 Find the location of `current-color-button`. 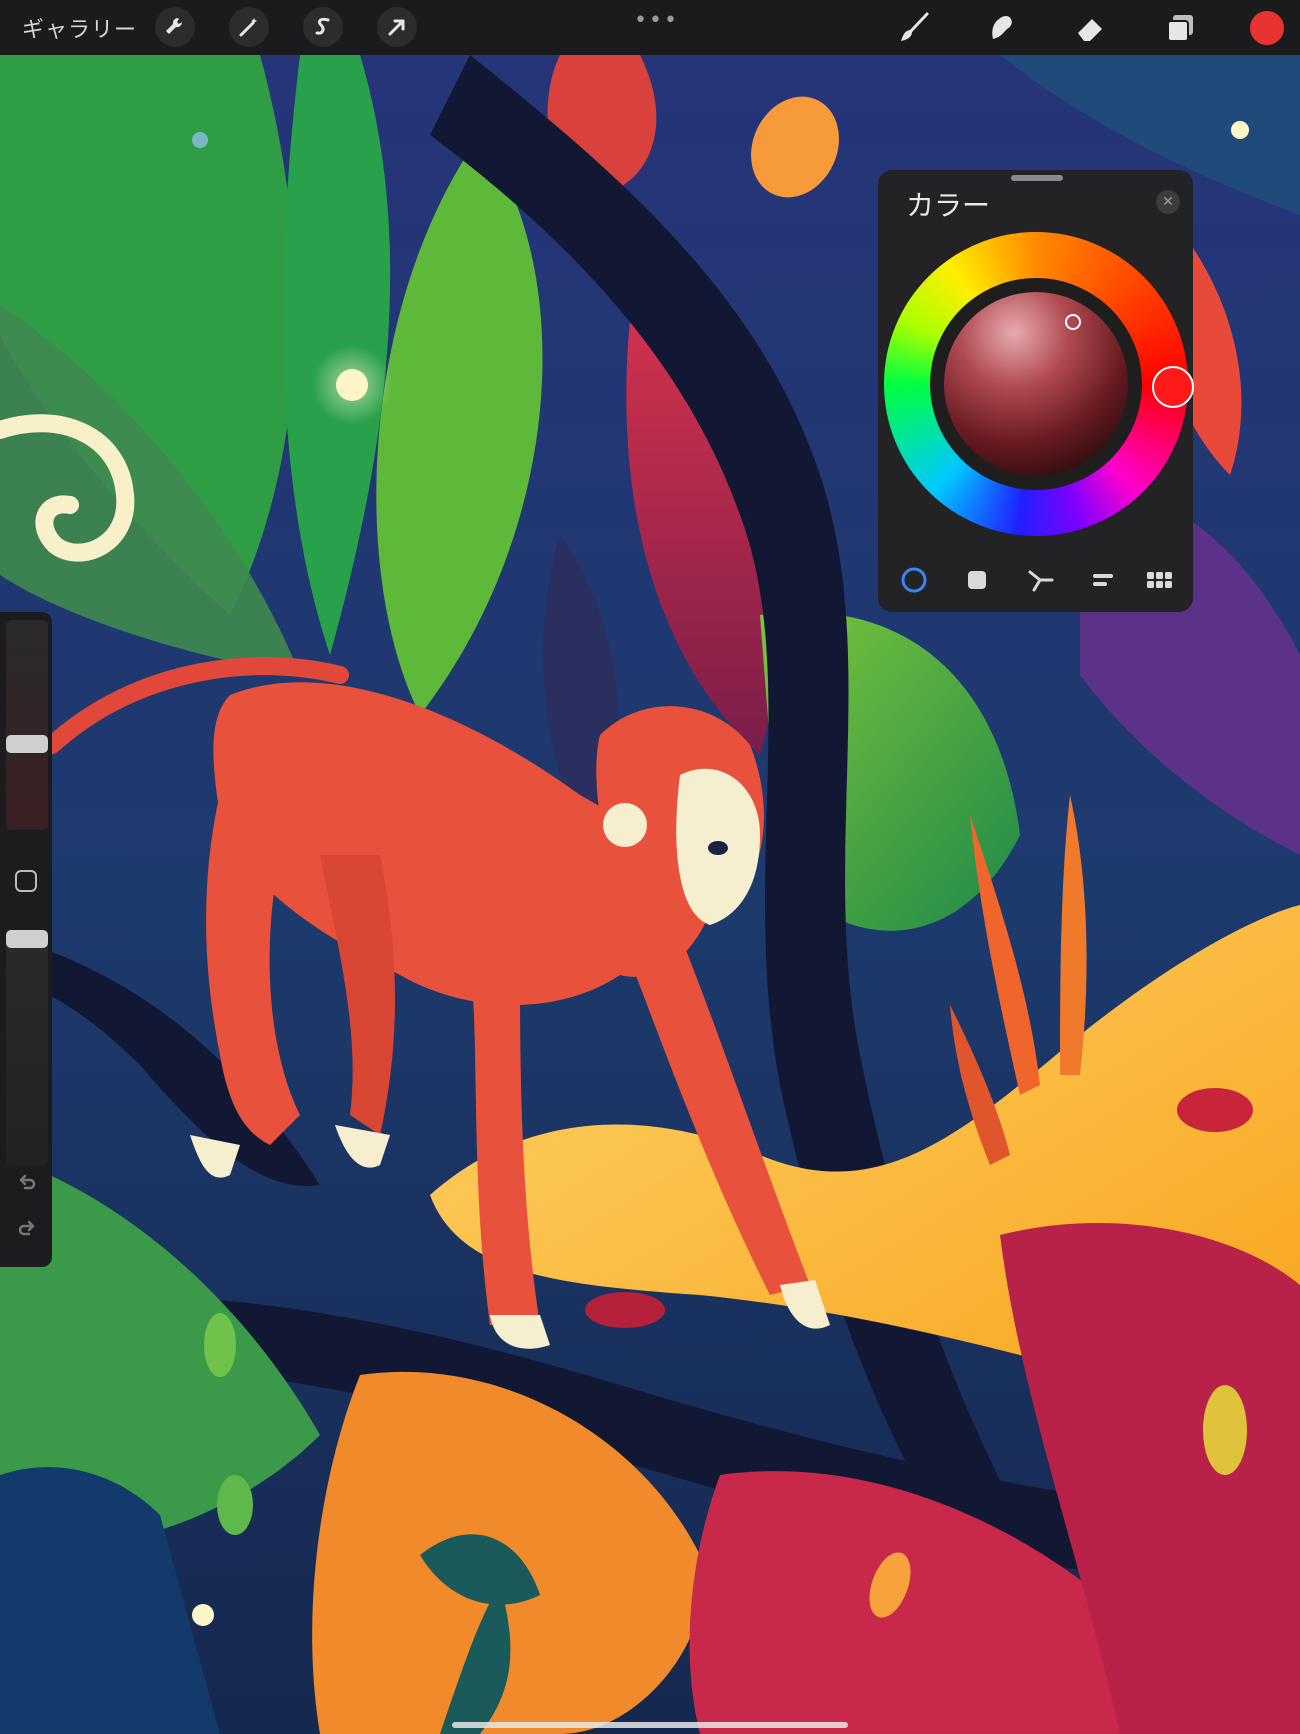

current-color-button is located at coordinates (1267, 28).